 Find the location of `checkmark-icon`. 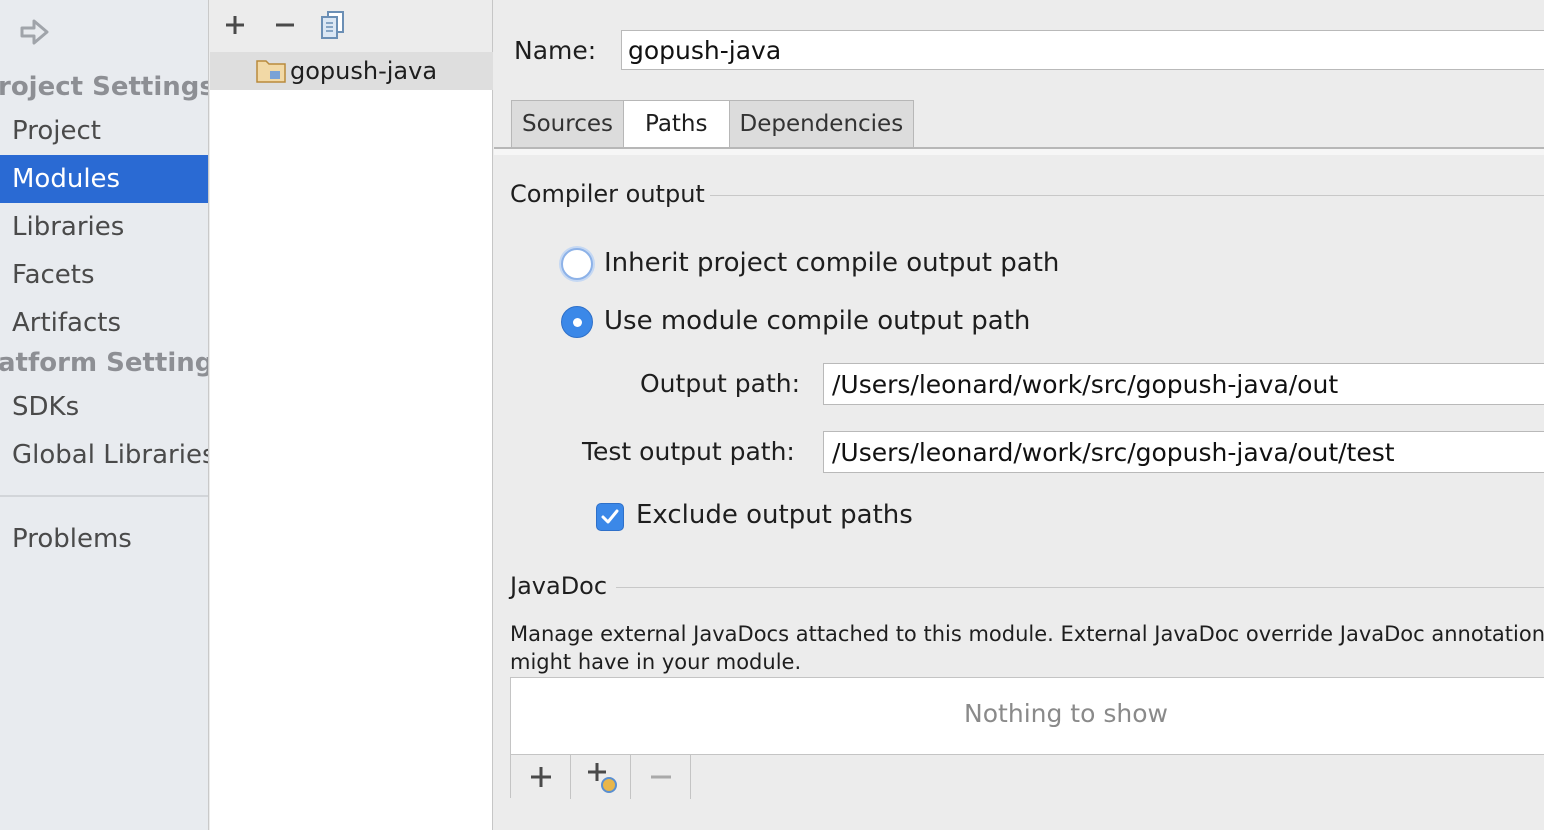

checkmark-icon is located at coordinates (610, 516).